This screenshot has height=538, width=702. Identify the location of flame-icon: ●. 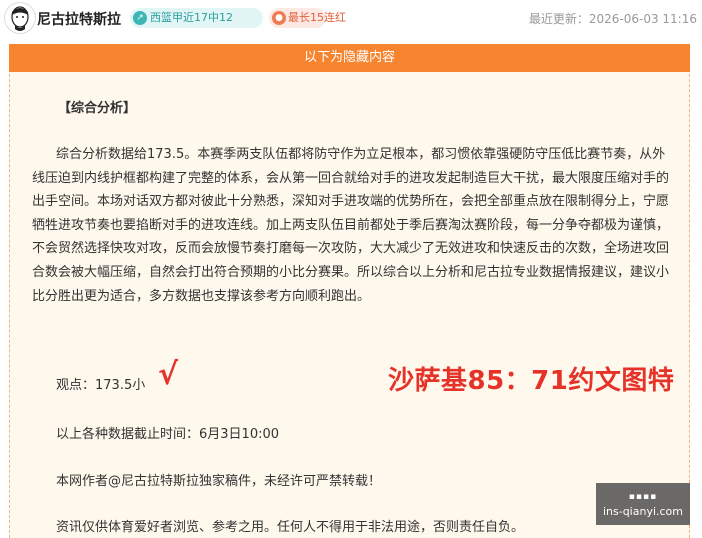
(279, 18).